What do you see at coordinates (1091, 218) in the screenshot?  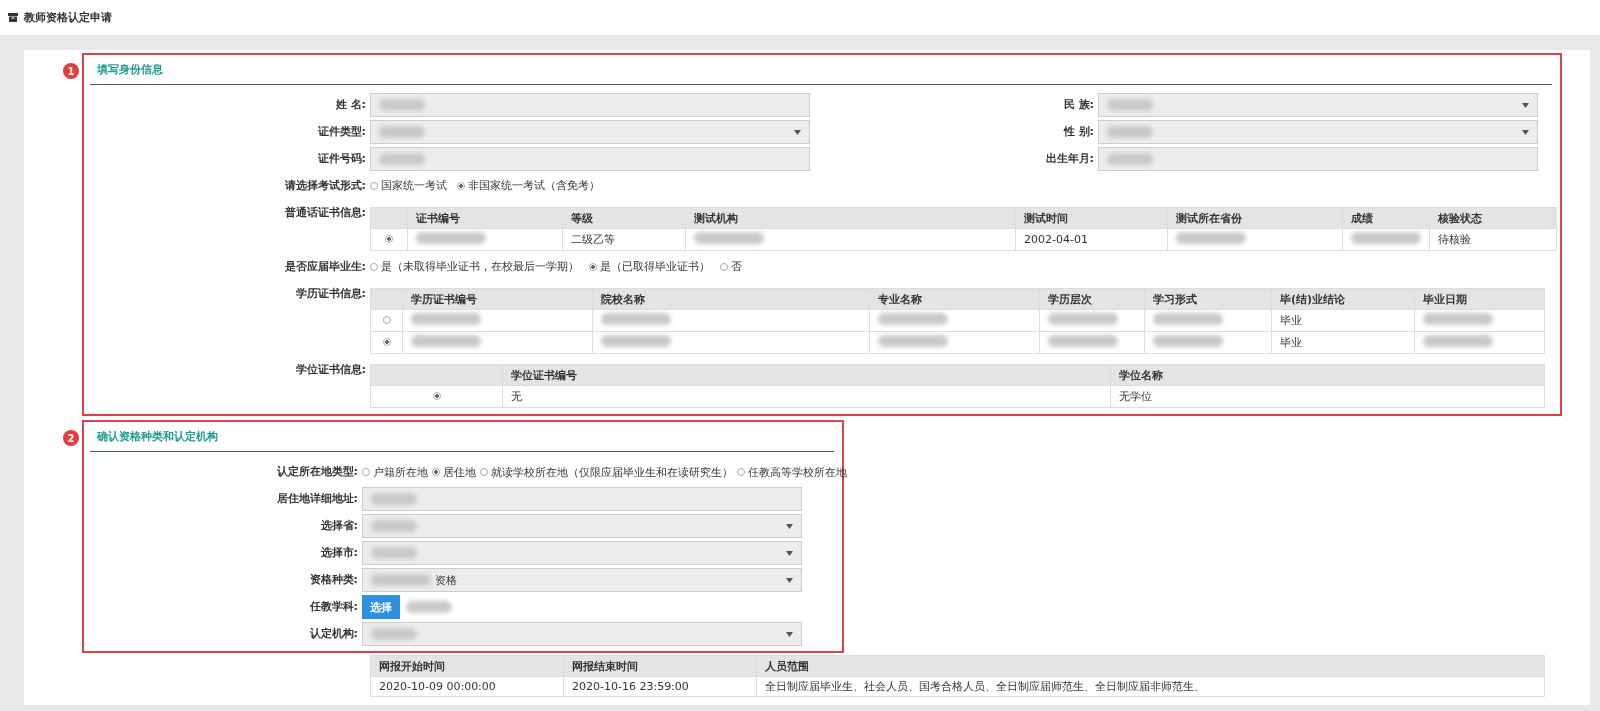 I see `column-header: 测试时间` at bounding box center [1091, 218].